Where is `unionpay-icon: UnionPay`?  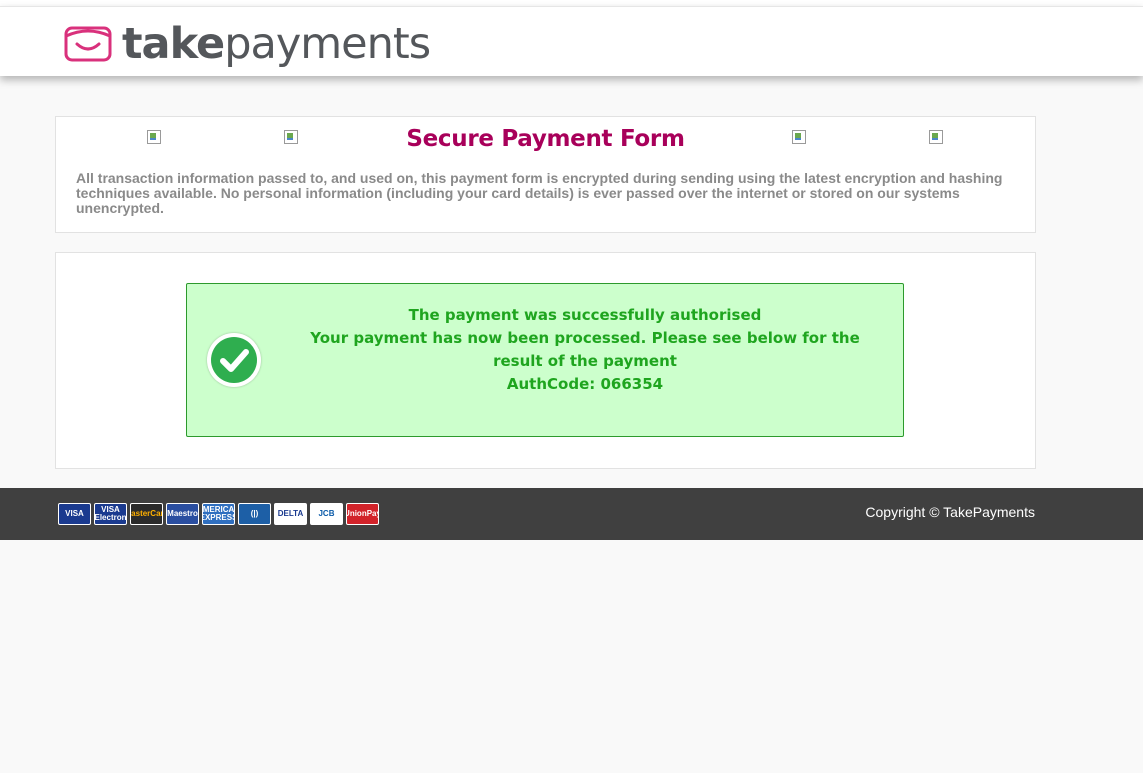
unionpay-icon: UnionPay is located at coordinates (362, 514).